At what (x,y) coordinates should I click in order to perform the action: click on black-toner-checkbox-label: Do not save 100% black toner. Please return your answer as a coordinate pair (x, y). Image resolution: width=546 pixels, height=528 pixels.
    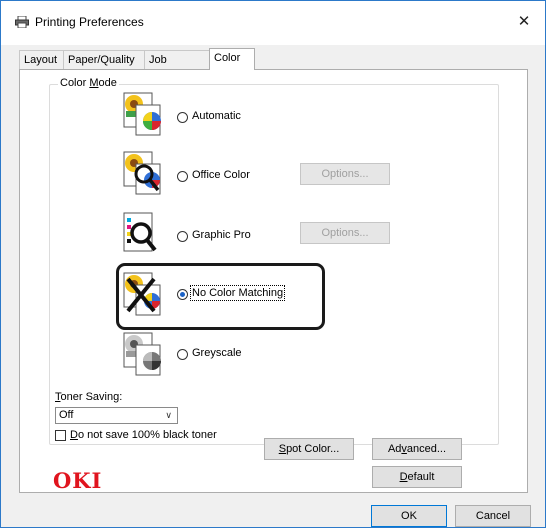
    Looking at the image, I should click on (143, 435).